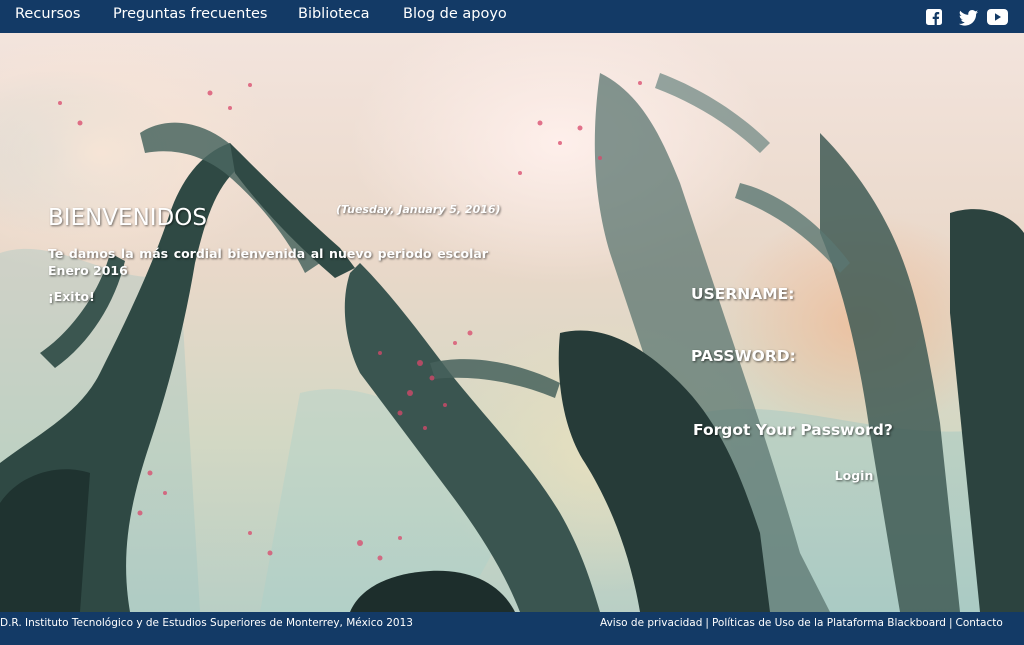 Image resolution: width=1024 pixels, height=645 pixels. I want to click on forgot-password-link: Forgot Your Password?, so click(793, 430).